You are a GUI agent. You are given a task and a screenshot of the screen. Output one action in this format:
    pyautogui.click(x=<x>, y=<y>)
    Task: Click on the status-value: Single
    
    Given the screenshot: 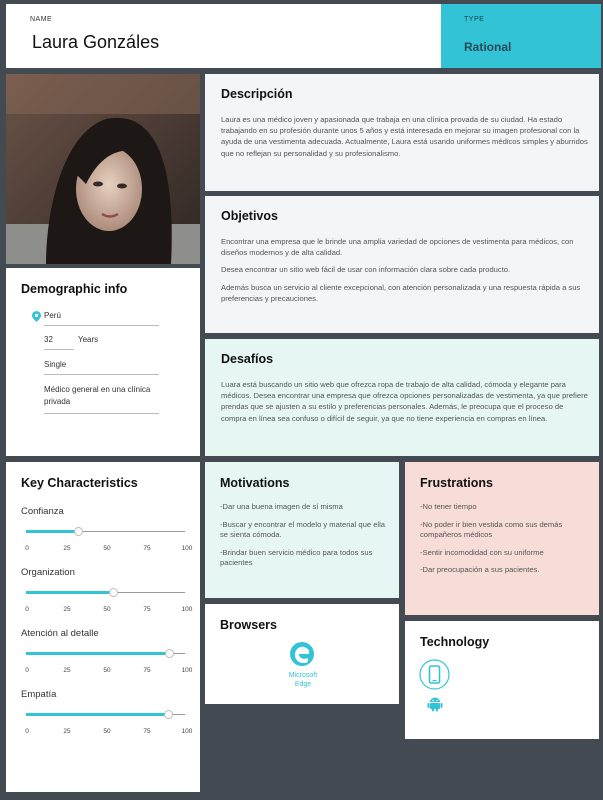 What is the action you would take?
    pyautogui.click(x=101, y=367)
    